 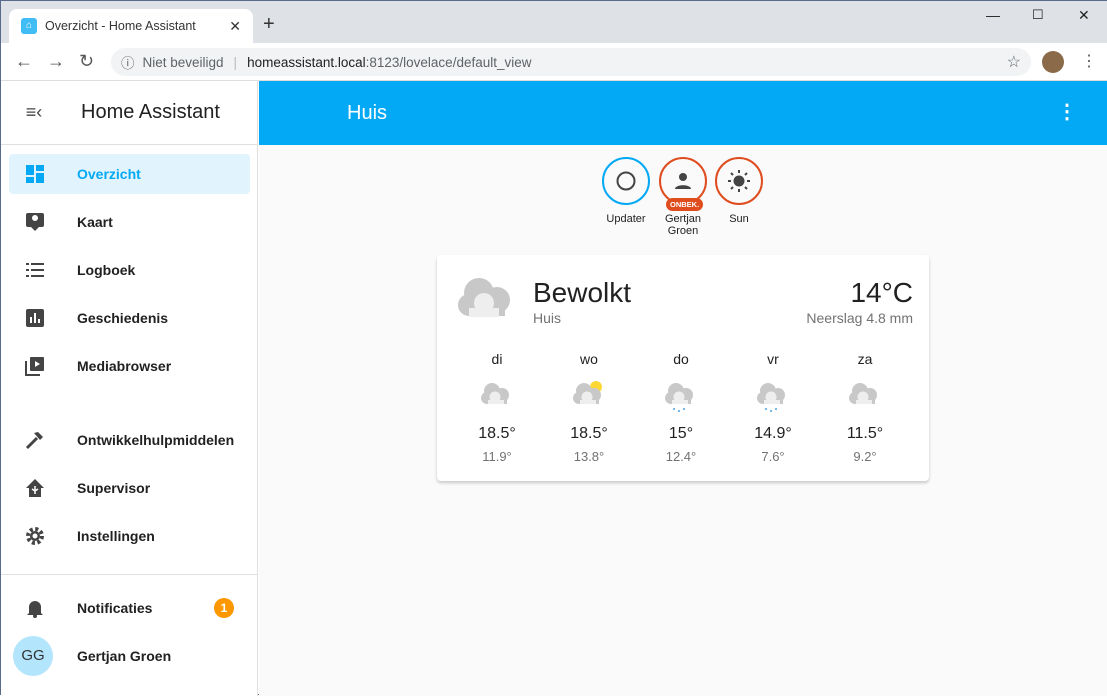 I want to click on forecast-day: vr 14.9° 7.6°, so click(x=773, y=407).